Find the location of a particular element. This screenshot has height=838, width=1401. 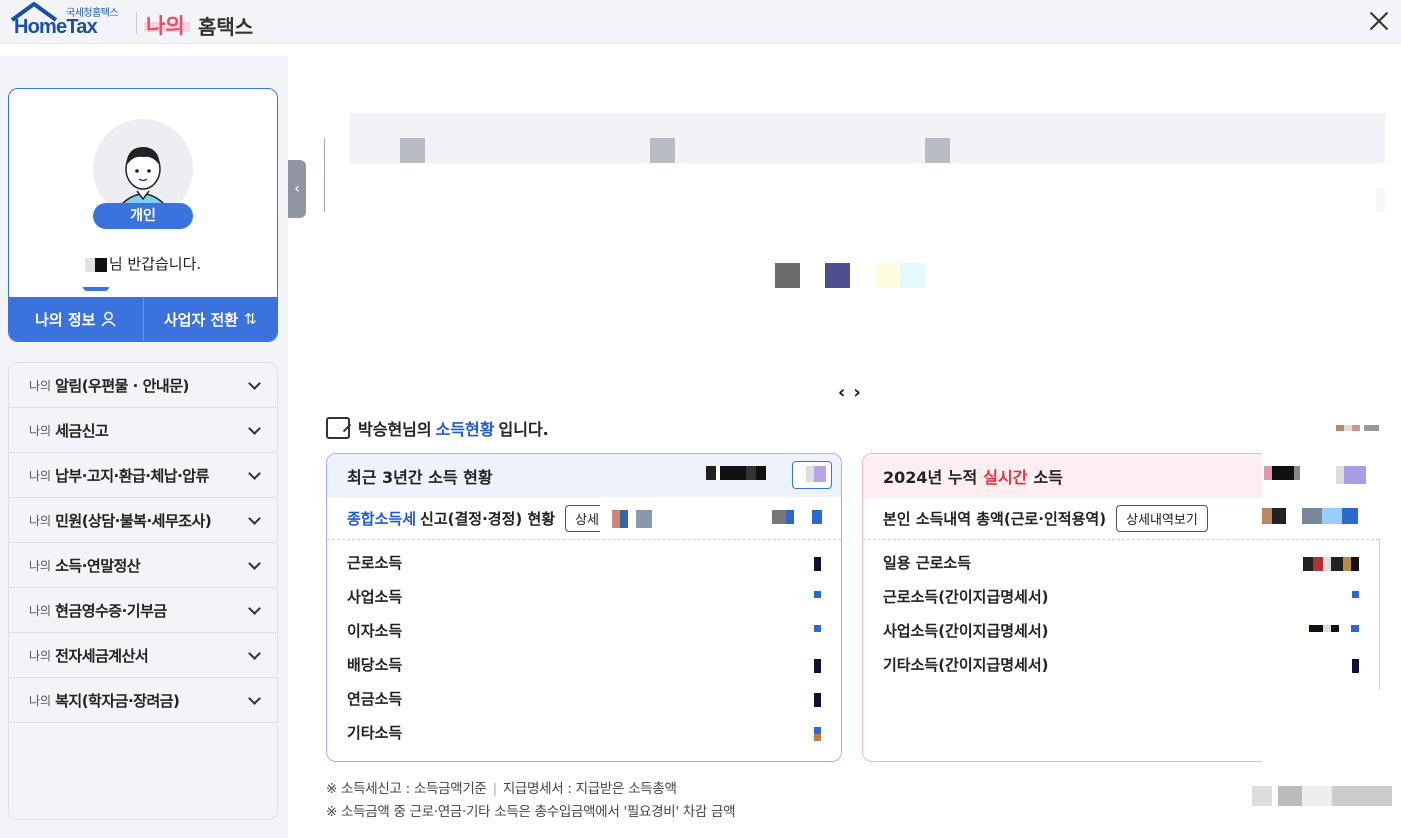

menu-item-civil: 나의 민원(상담·불복·세무조사) is located at coordinates (143, 520).